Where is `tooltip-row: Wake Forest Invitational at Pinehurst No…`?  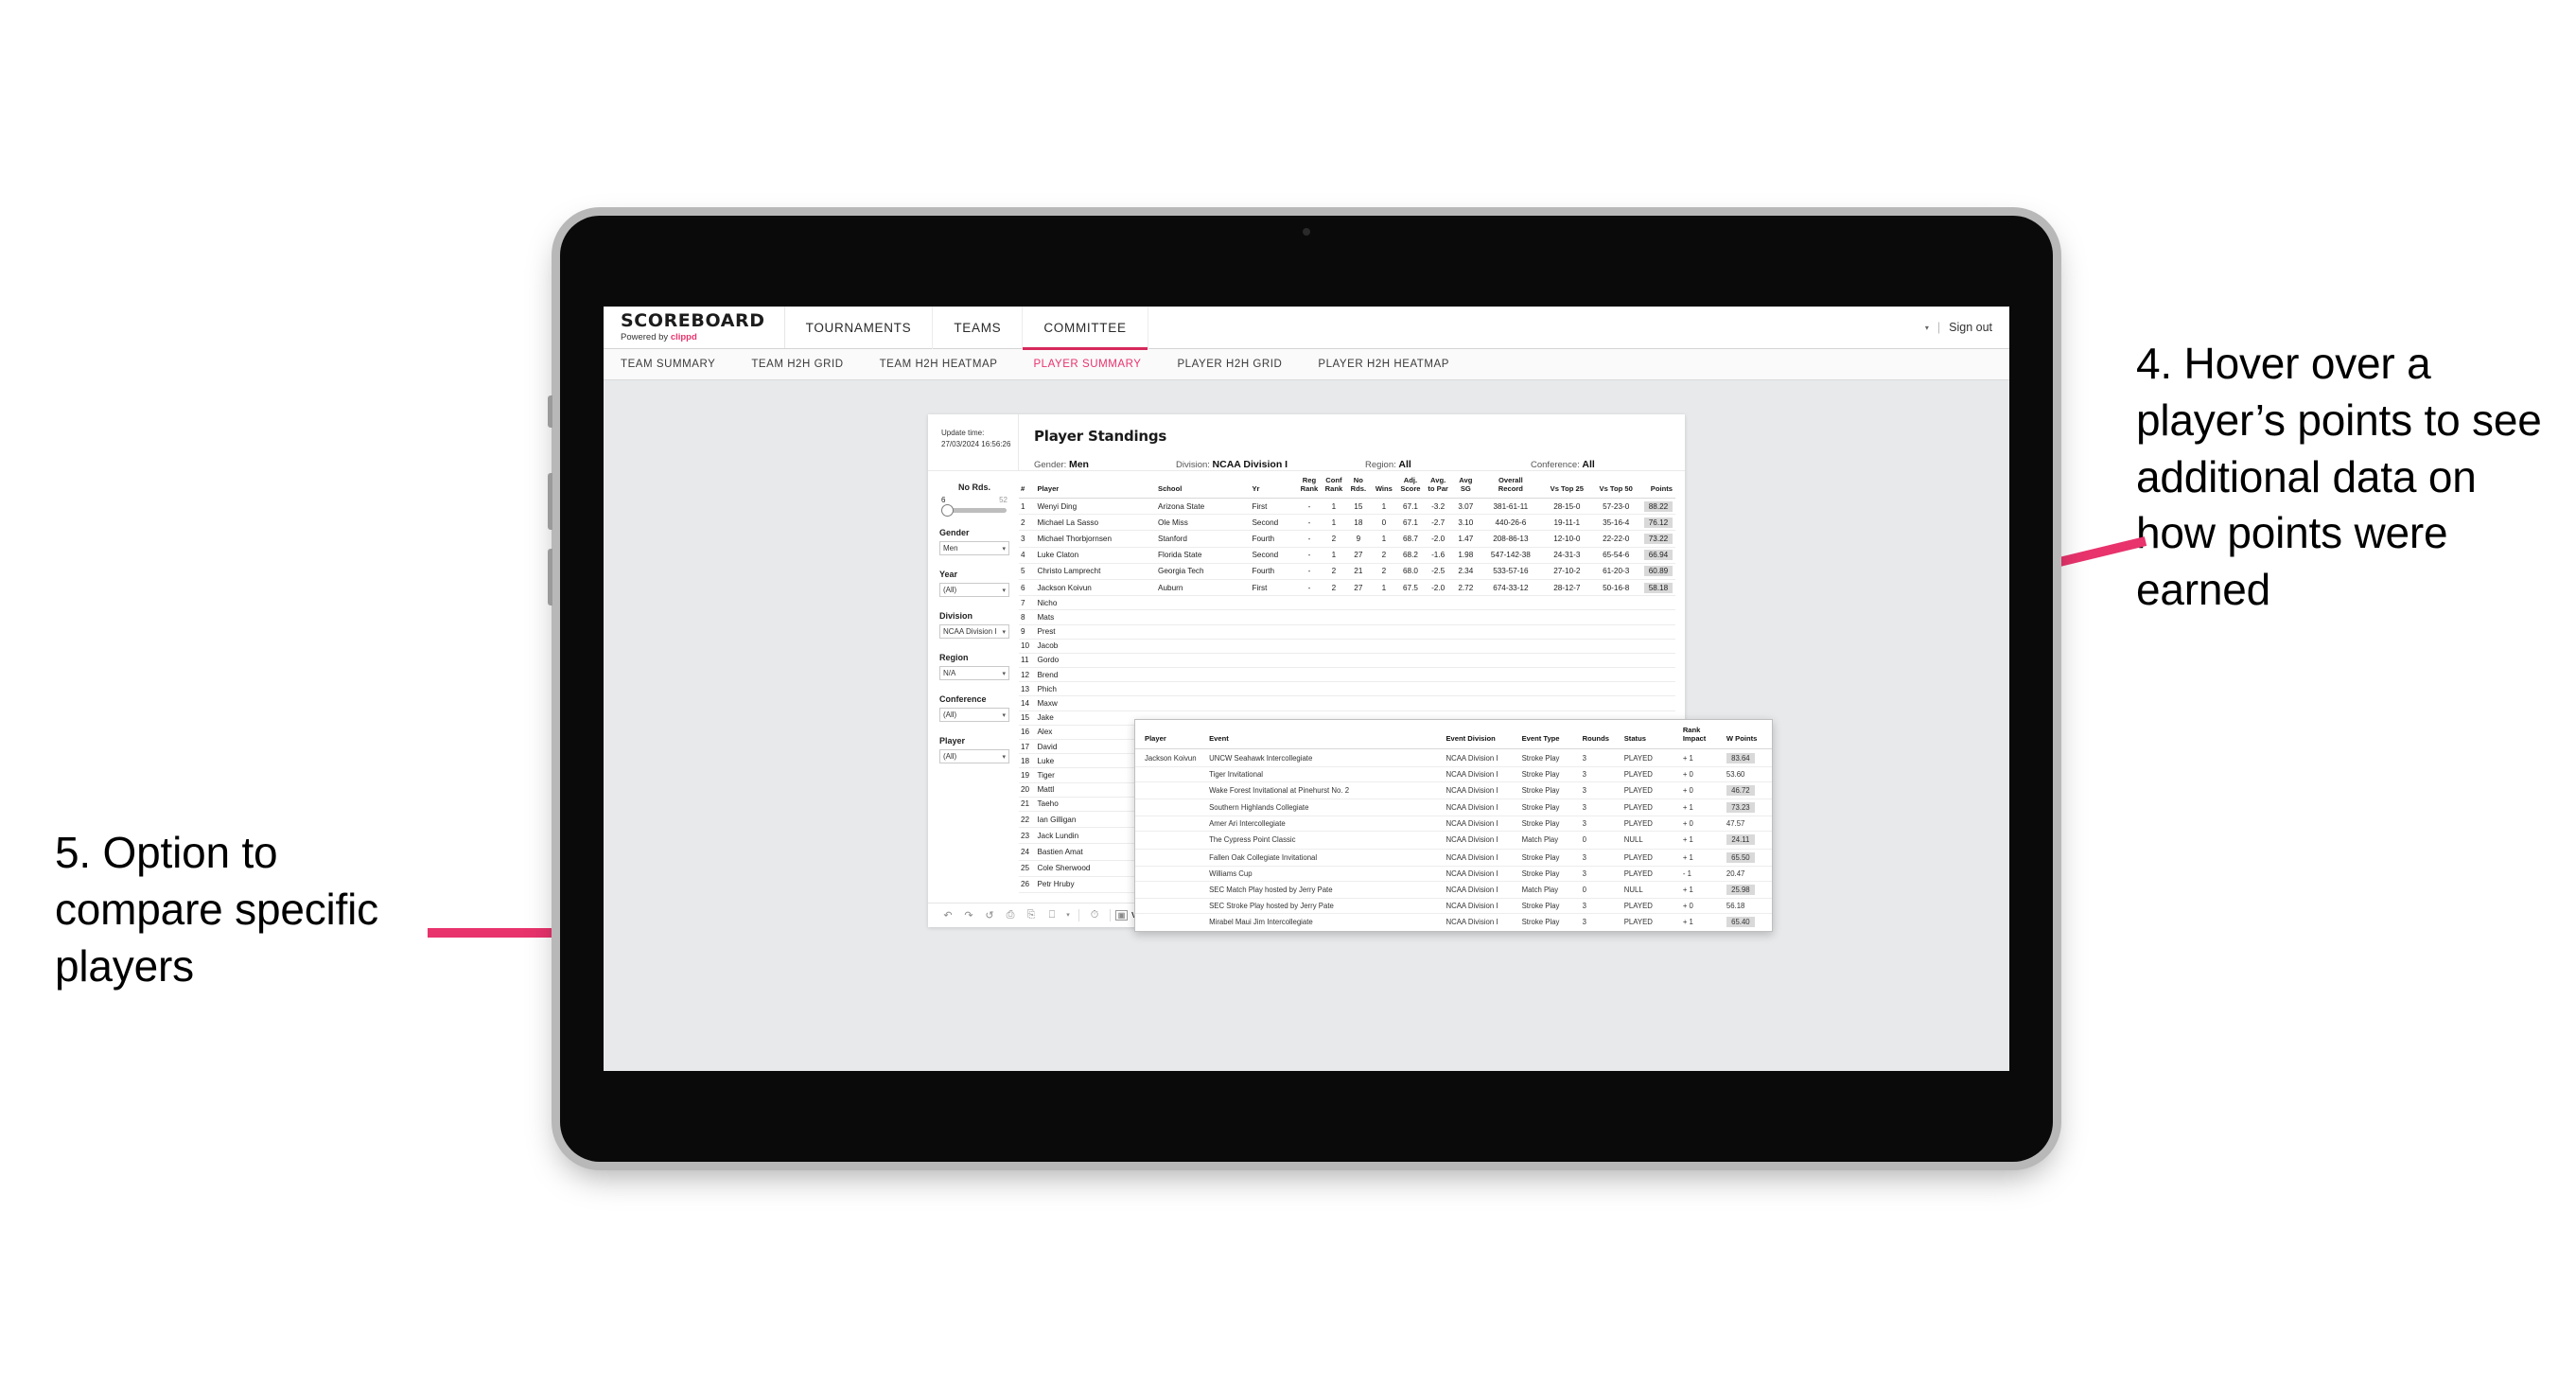
tooltip-row: Wake Forest Invitational at Pinehurst No… is located at coordinates (1454, 790).